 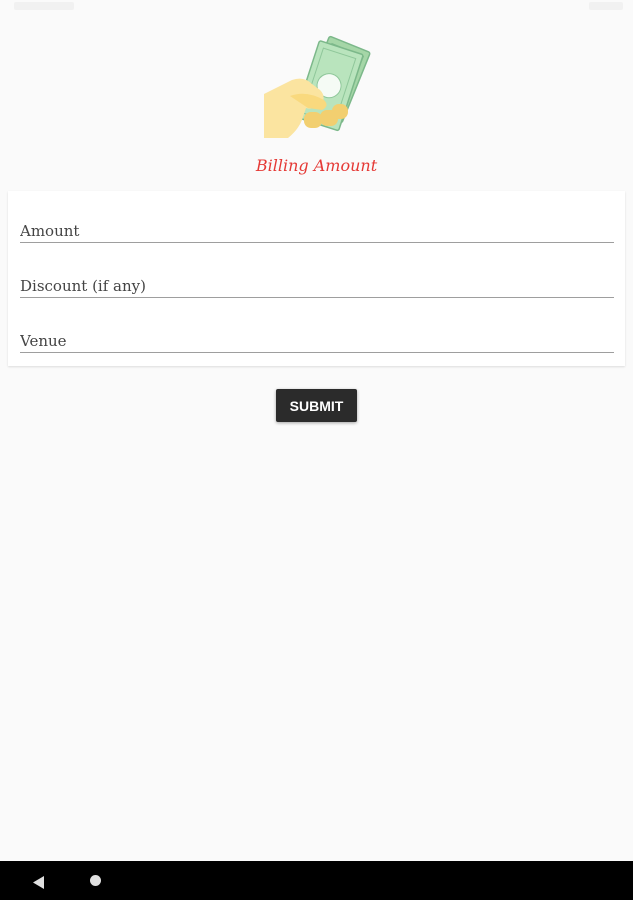 What do you see at coordinates (606, 6) in the screenshot?
I see `status-bar-icons` at bounding box center [606, 6].